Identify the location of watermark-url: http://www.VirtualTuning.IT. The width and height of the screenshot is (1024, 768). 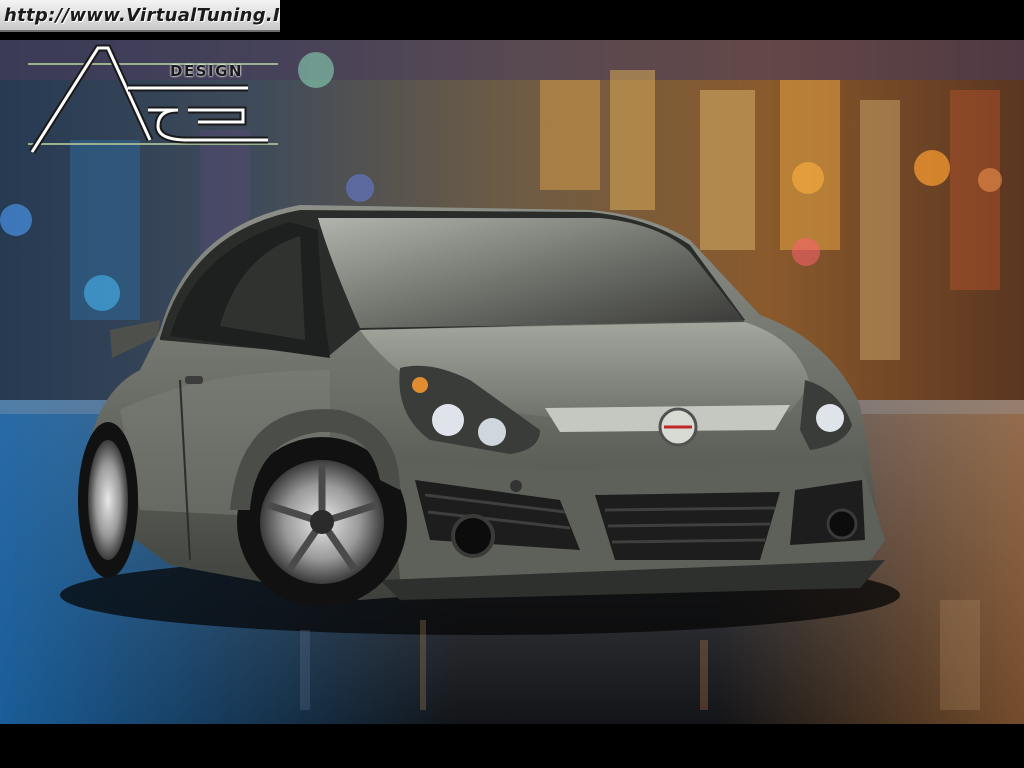
(140, 16).